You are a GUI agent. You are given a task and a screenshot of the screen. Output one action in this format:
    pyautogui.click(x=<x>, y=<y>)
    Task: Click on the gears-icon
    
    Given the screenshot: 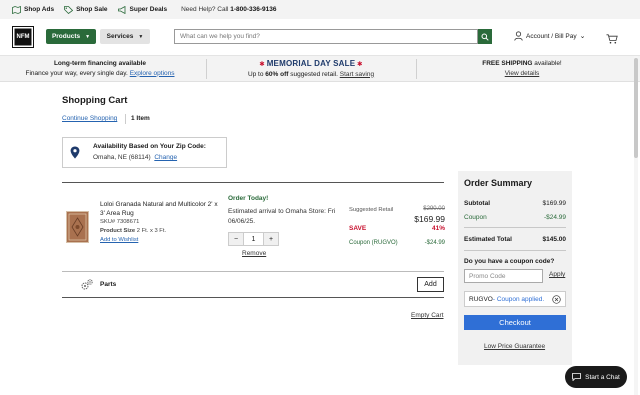 What is the action you would take?
    pyautogui.click(x=87, y=287)
    